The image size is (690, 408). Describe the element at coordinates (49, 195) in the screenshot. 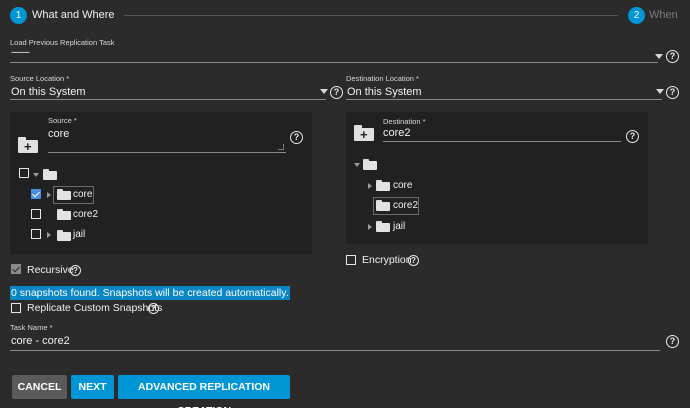

I see `source-tree-expand-core-icon` at that location.